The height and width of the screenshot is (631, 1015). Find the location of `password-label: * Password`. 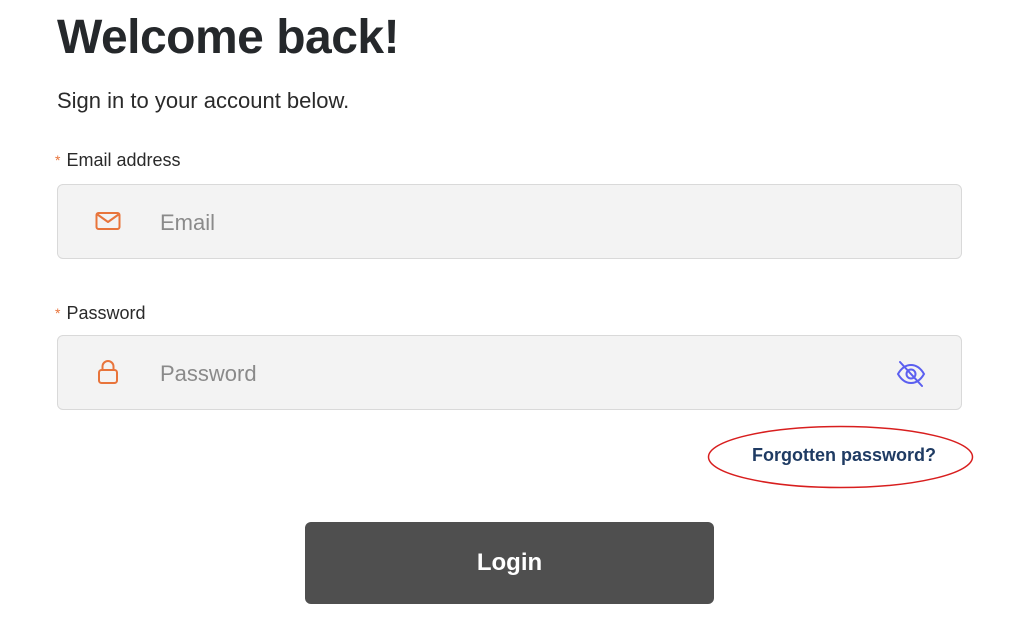

password-label: * Password is located at coordinates (100, 313).